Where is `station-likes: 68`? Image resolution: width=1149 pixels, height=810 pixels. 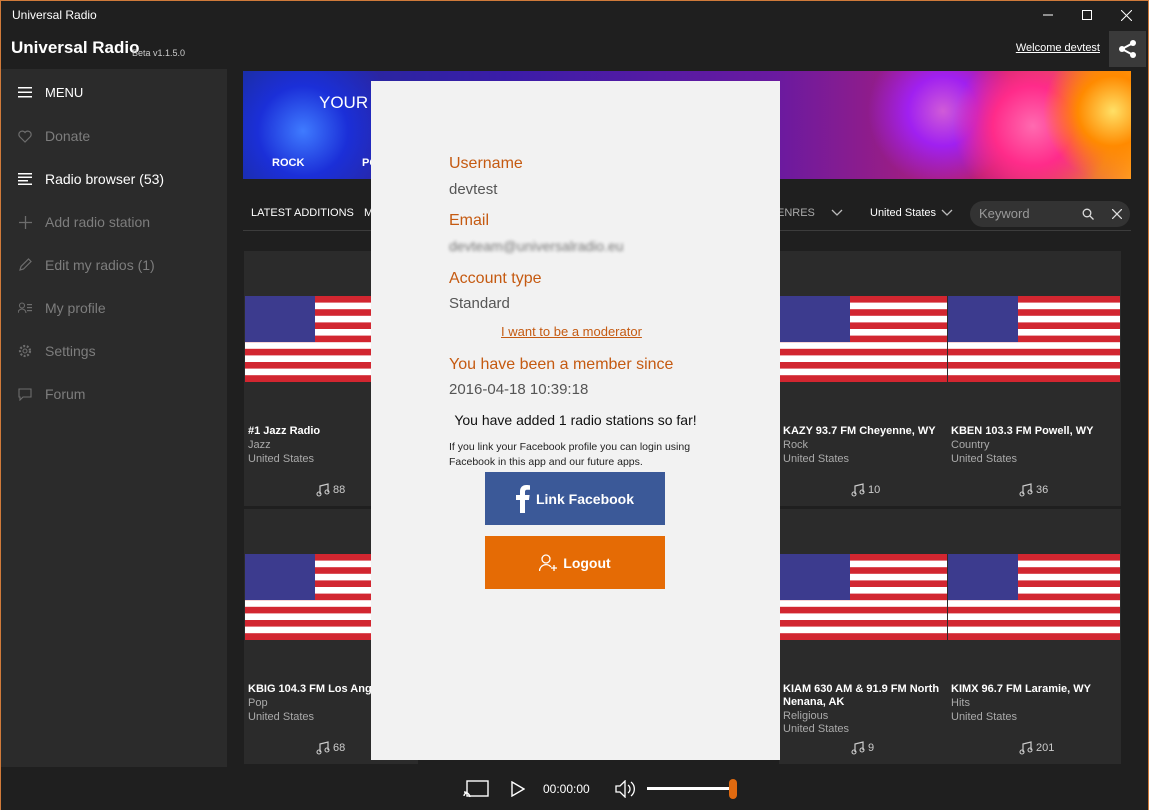 station-likes: 68 is located at coordinates (330, 748).